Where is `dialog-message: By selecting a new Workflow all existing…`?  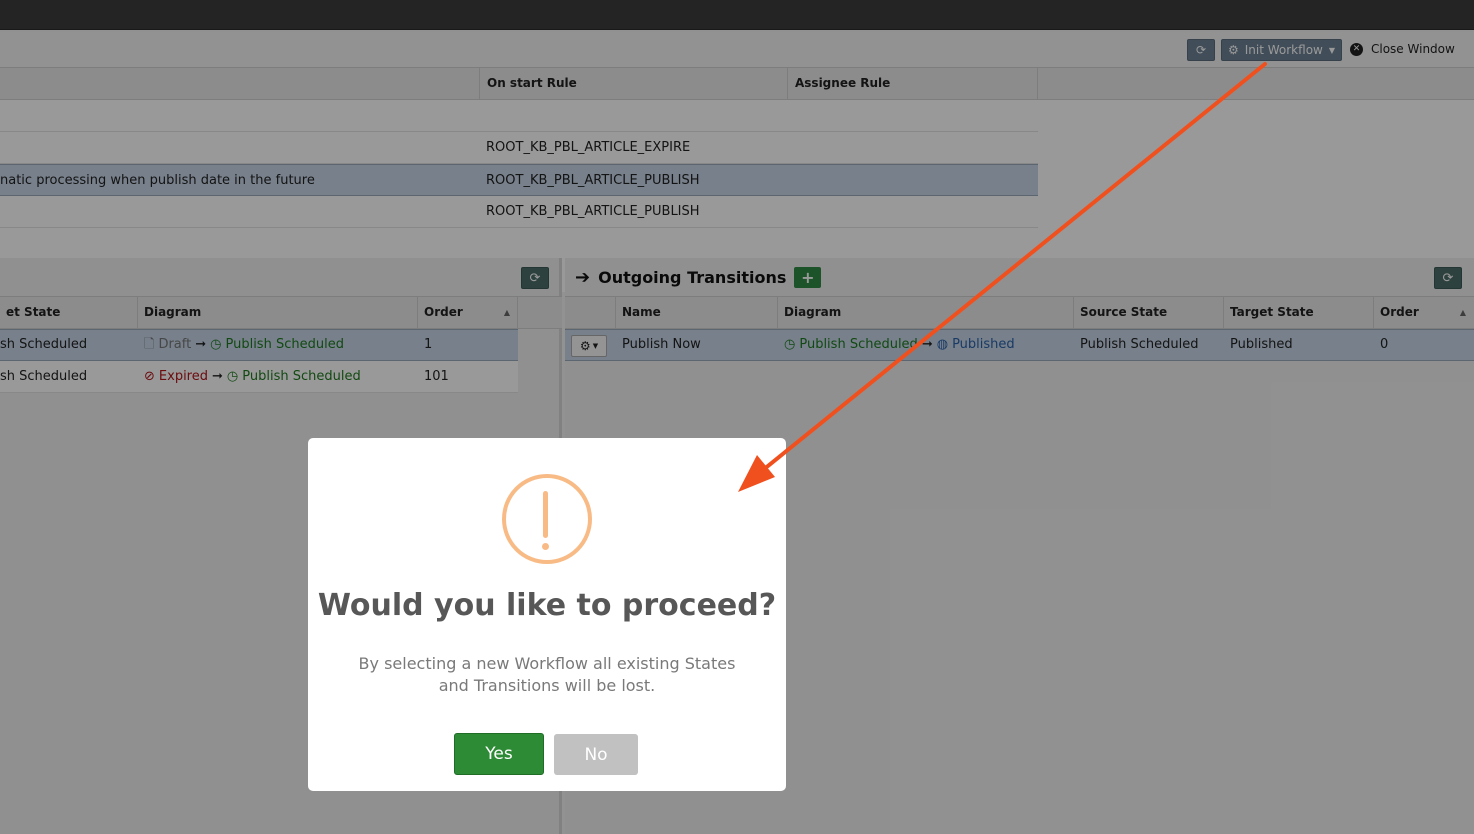
dialog-message: By selecting a new Workflow all existing… is located at coordinates (547, 674).